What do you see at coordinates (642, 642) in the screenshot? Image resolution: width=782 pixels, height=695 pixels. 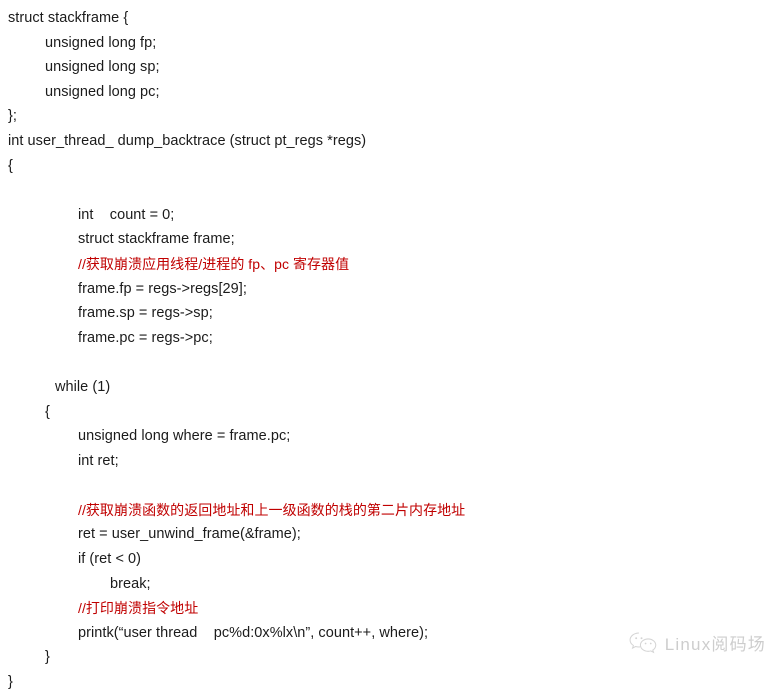 I see `wechat-icon` at bounding box center [642, 642].